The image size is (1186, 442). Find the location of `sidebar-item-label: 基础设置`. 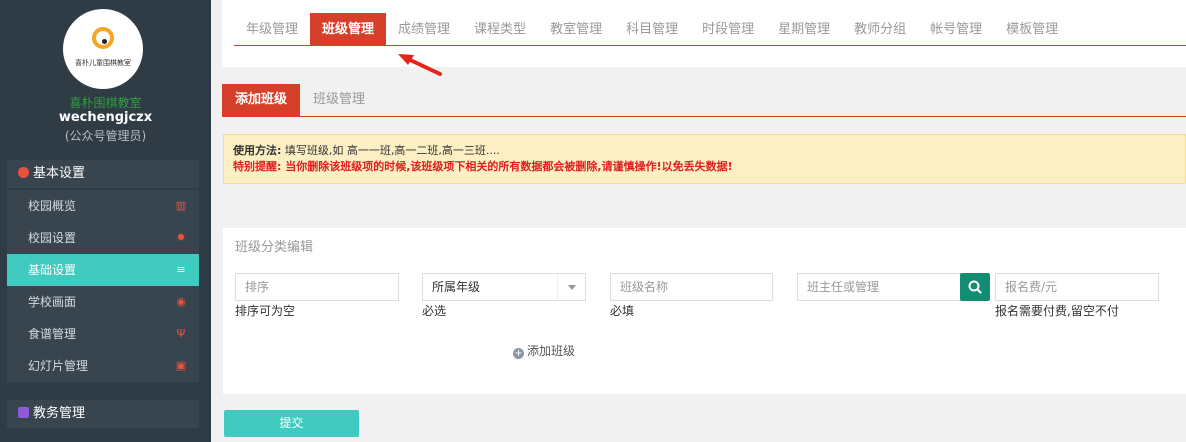

sidebar-item-label: 基础设置 is located at coordinates (52, 270).